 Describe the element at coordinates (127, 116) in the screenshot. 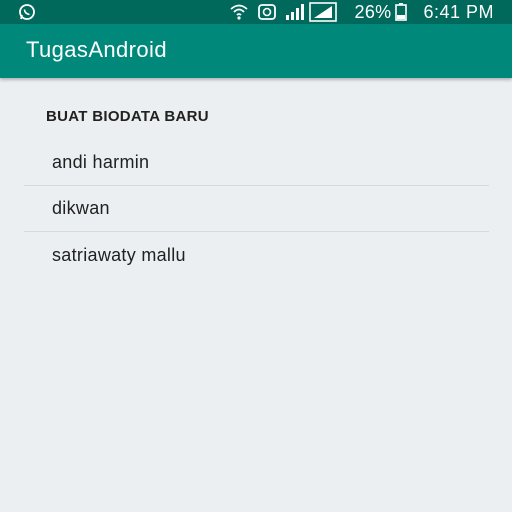

I see `create-biodata-button: BUAT BIODATA BARU` at that location.